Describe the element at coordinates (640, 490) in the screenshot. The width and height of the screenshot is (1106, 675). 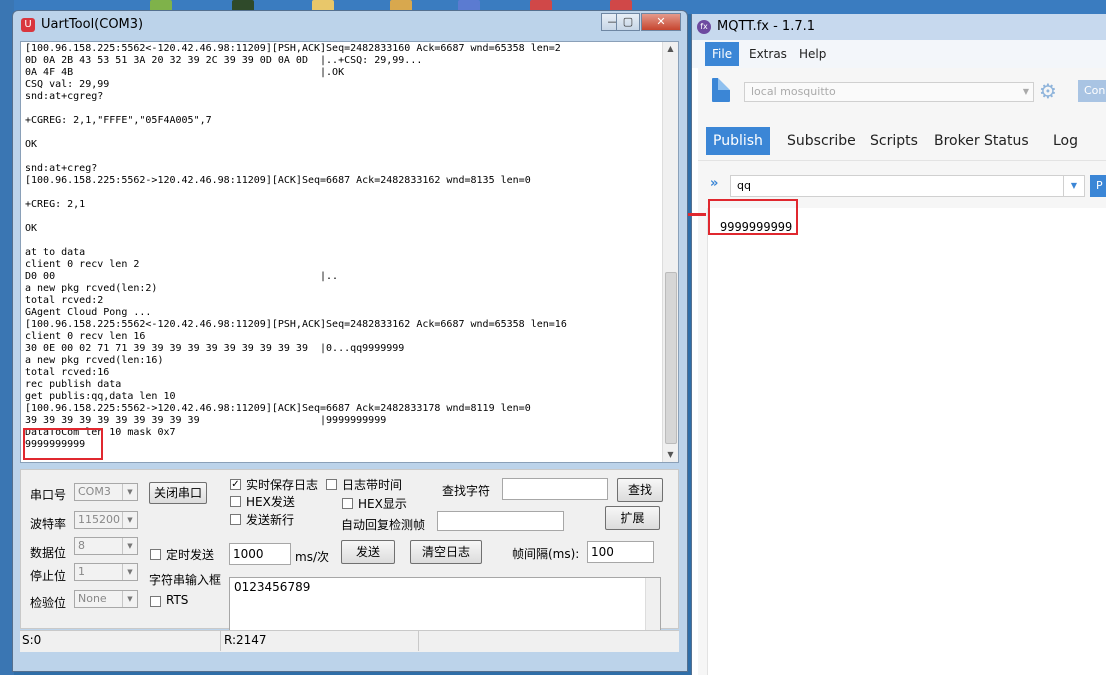
I see `find-button: 查找` at that location.